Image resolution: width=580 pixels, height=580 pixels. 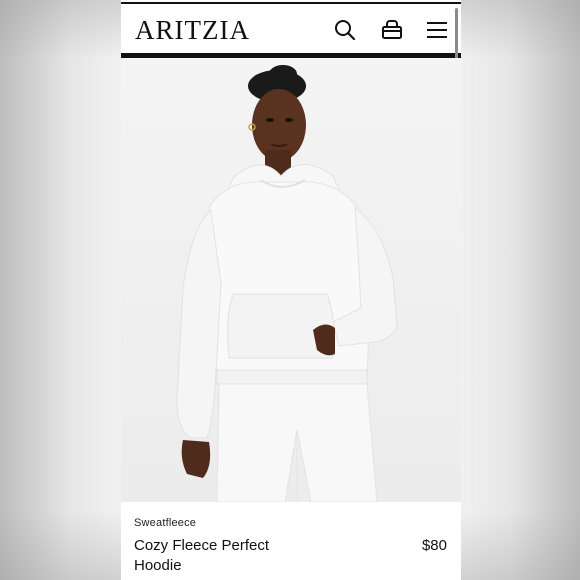 What do you see at coordinates (297, 442) in the screenshot?
I see `sweatpants` at bounding box center [297, 442].